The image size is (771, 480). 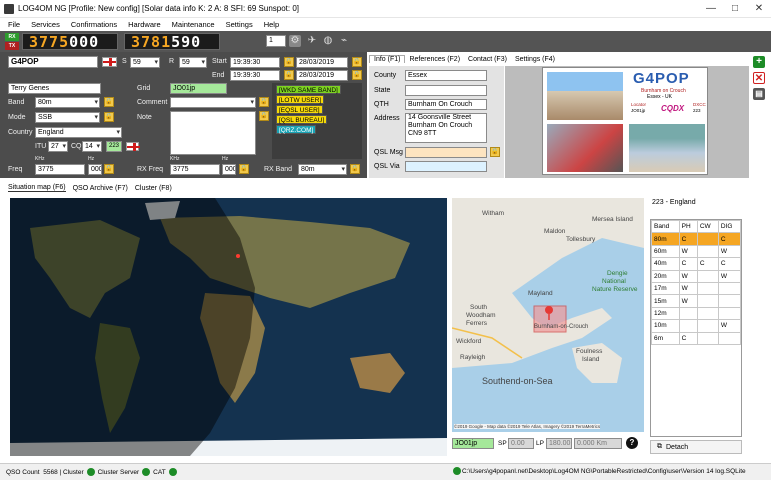 What do you see at coordinates (100, 188) in the screenshot?
I see `tab-qso-archive: QSO Archive (F7)` at bounding box center [100, 188].